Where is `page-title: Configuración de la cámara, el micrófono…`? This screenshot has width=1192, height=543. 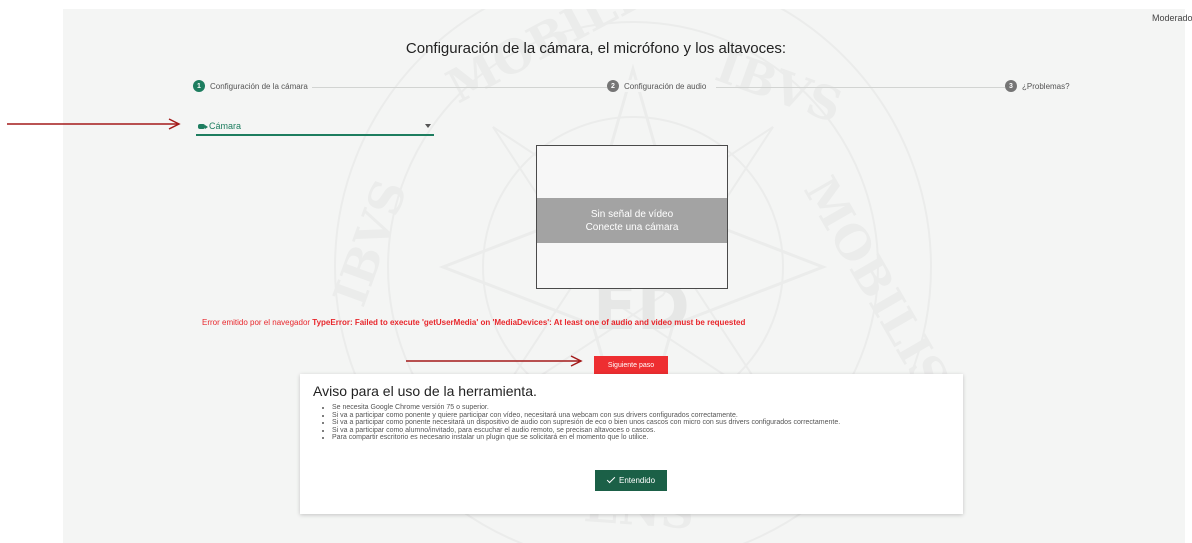
page-title: Configuración de la cámara, el micrófono… is located at coordinates (596, 48).